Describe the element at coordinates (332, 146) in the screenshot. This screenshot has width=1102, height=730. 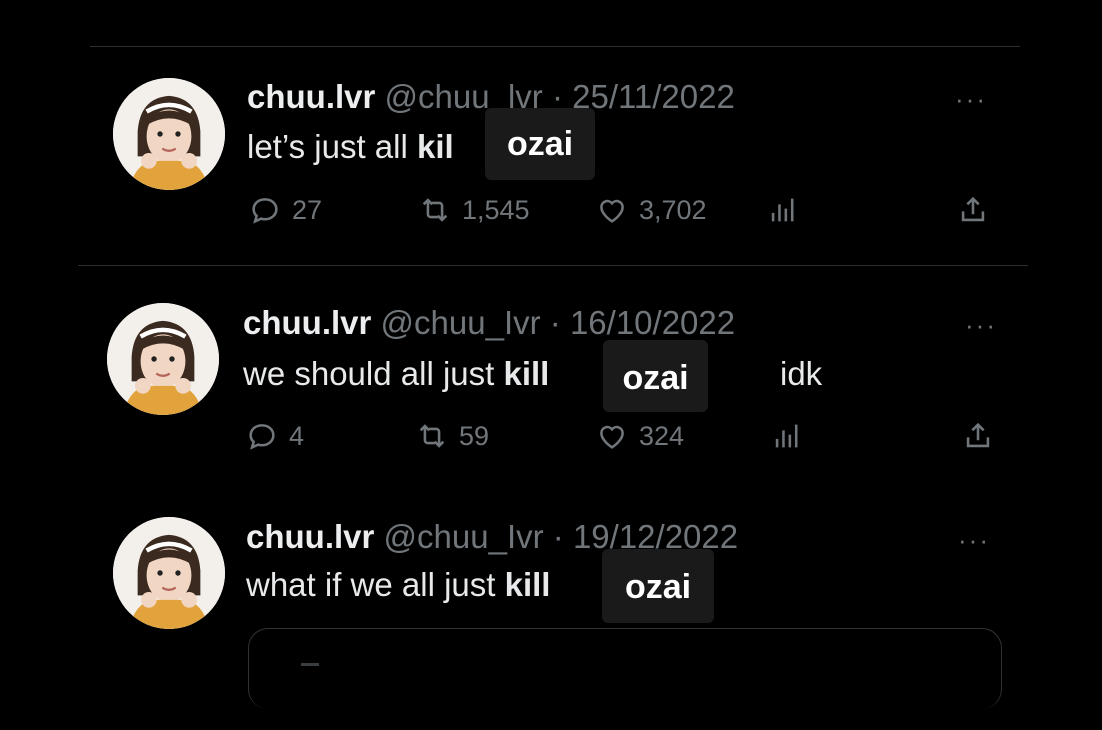
I see `tweet-text-plain: let’s just all` at that location.